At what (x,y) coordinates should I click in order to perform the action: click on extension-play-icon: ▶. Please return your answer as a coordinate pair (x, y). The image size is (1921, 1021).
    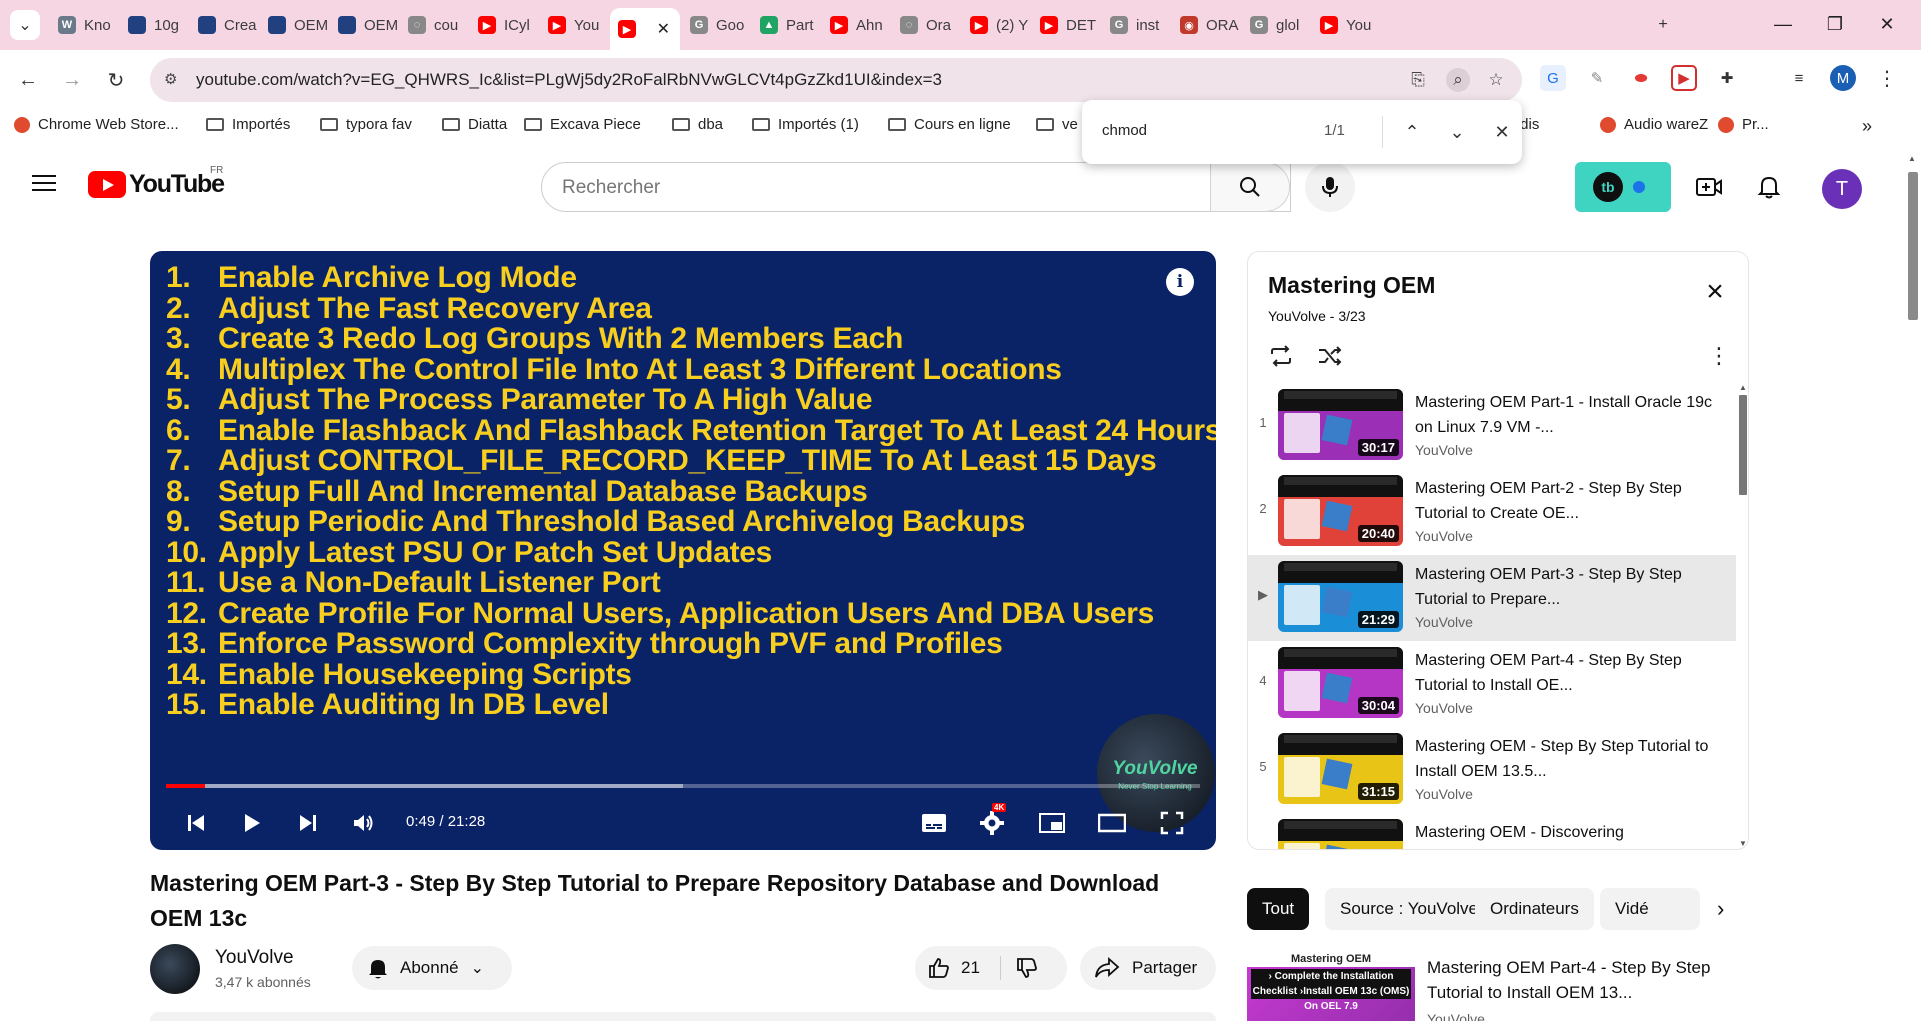
    Looking at the image, I should click on (1684, 78).